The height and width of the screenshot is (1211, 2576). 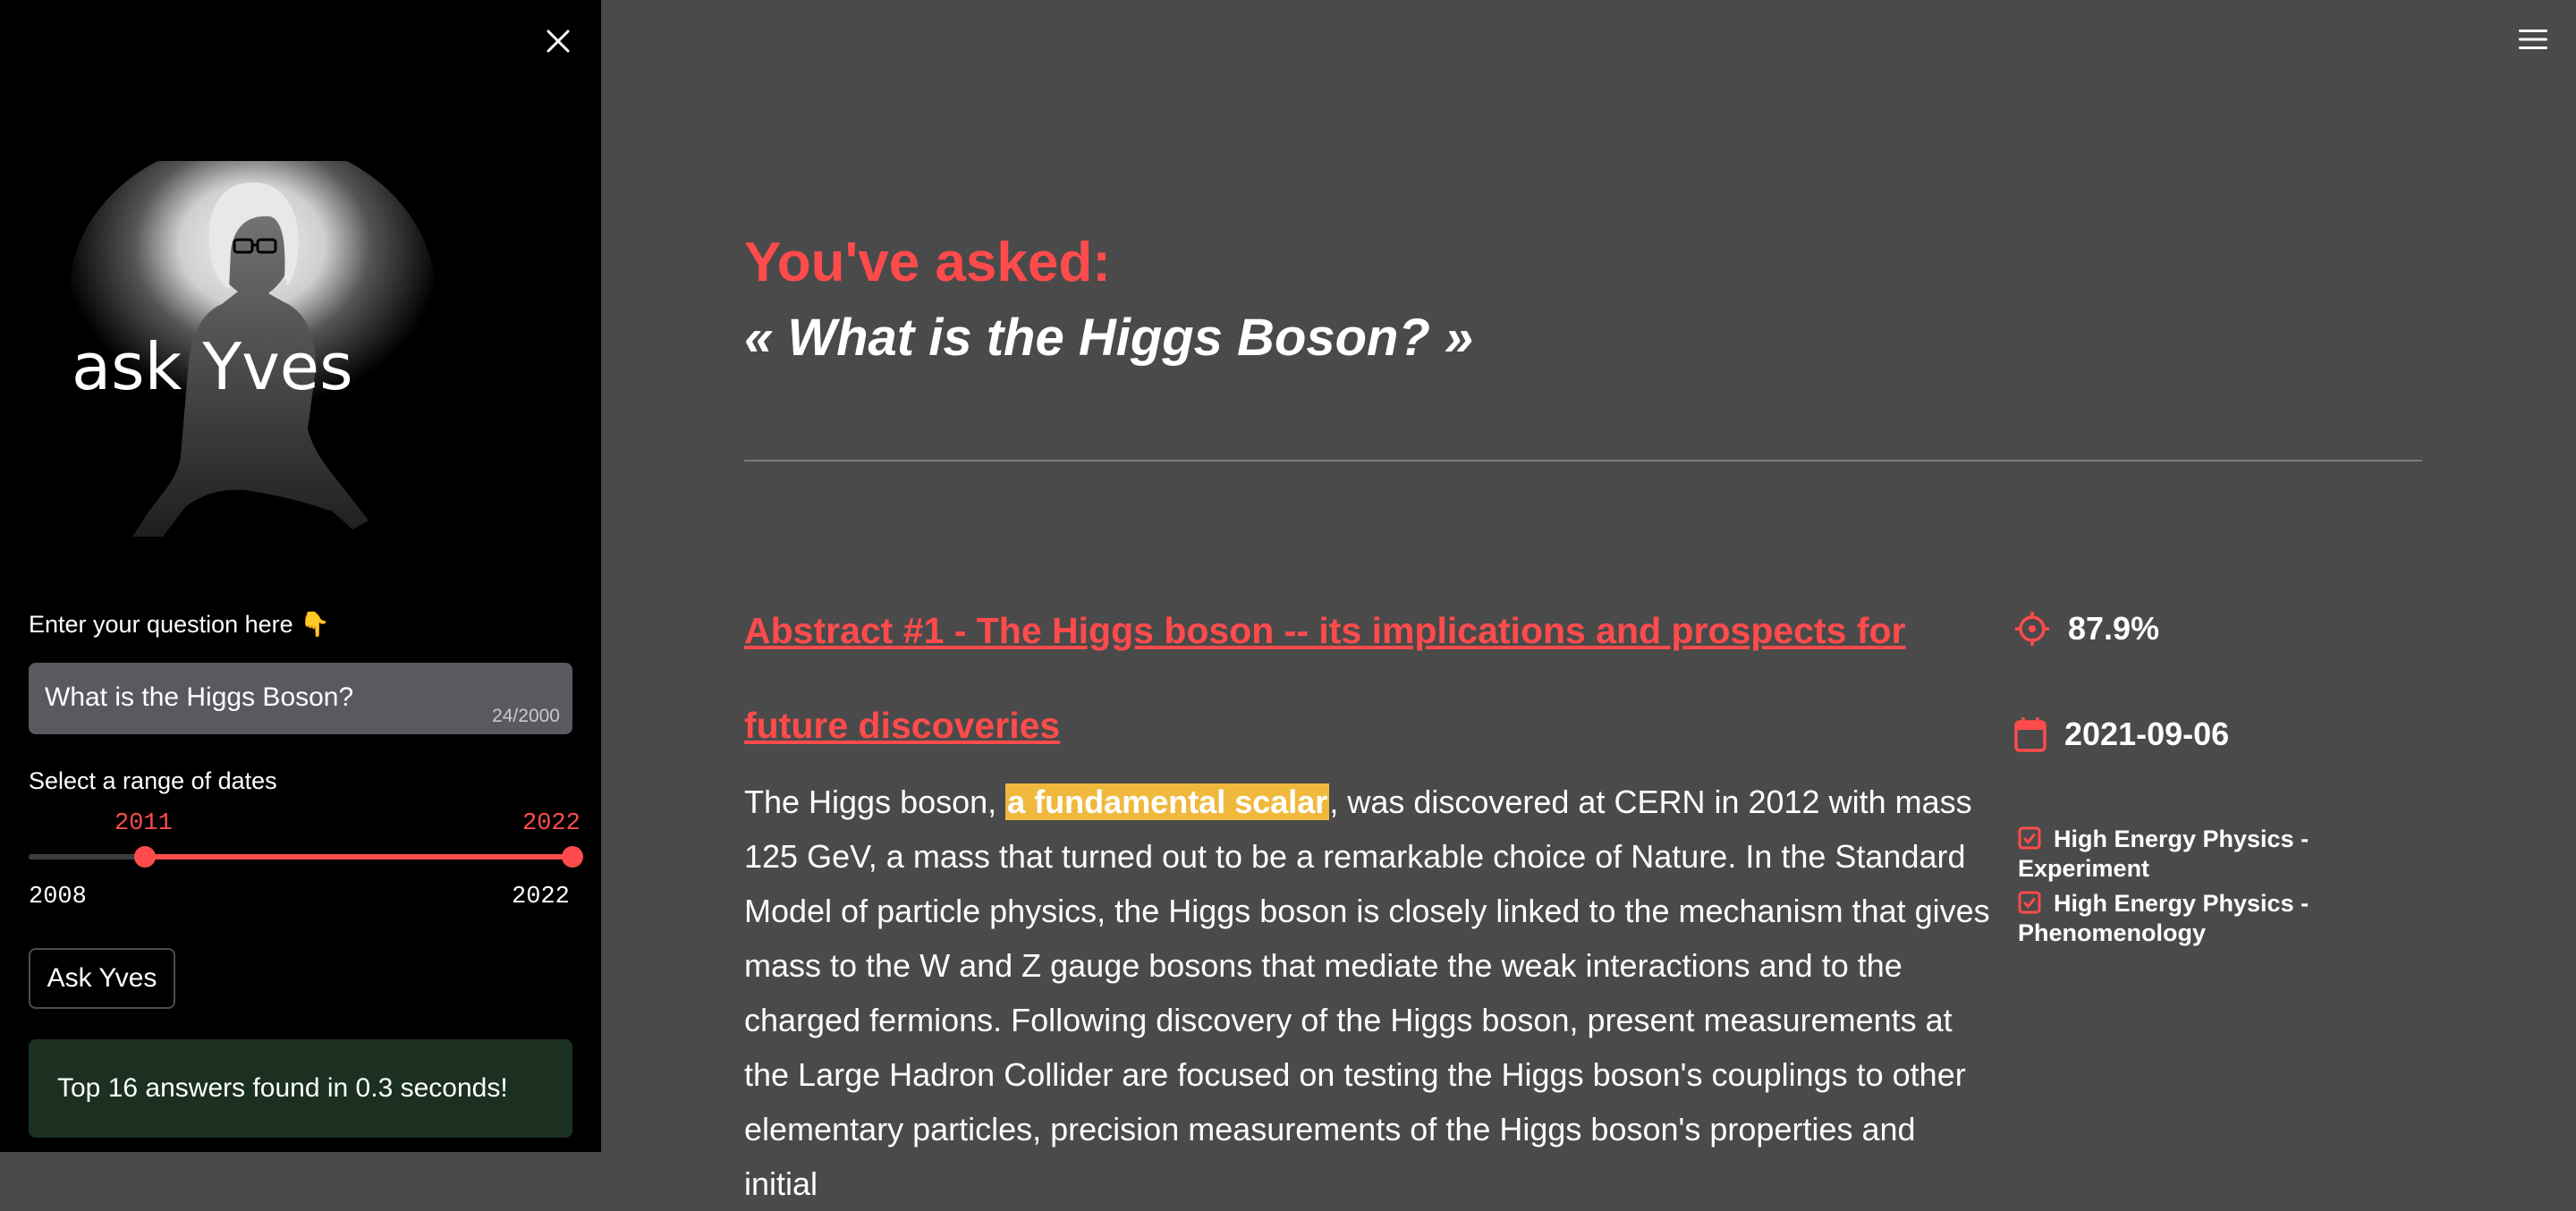 What do you see at coordinates (2030, 734) in the screenshot?
I see `calendar-icon` at bounding box center [2030, 734].